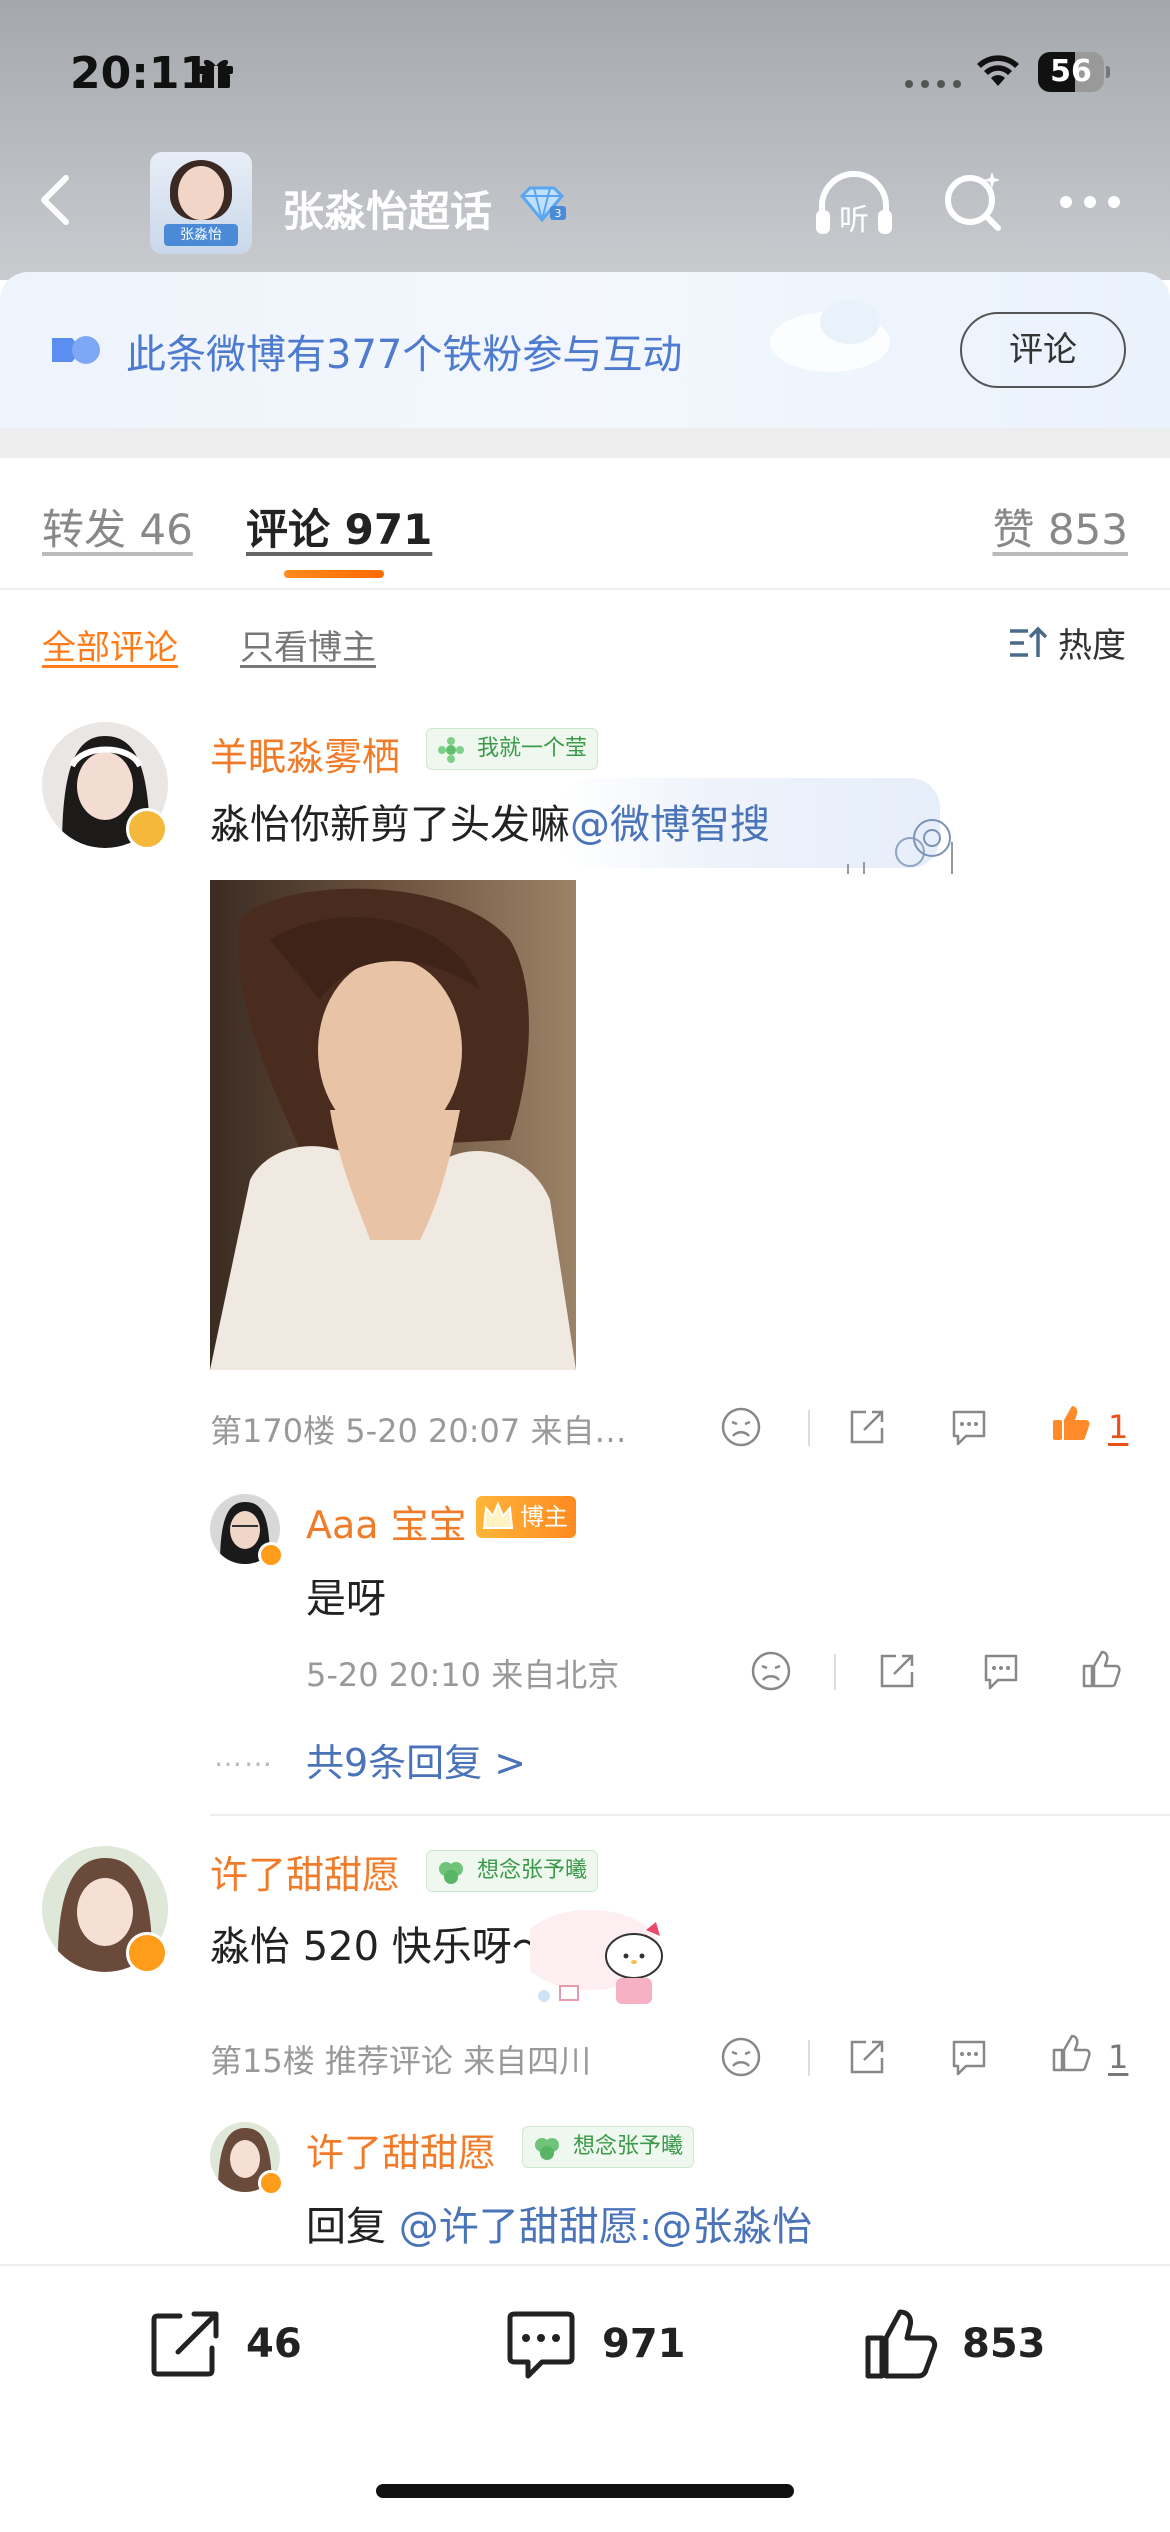 The image size is (1170, 2532). Describe the element at coordinates (216, 73) in the screenshot. I see `gift-icon` at that location.